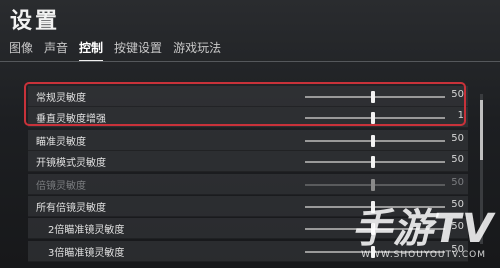  Describe the element at coordinates (422, 229) in the screenshot. I see `watermark-logo: 手游TV` at that location.